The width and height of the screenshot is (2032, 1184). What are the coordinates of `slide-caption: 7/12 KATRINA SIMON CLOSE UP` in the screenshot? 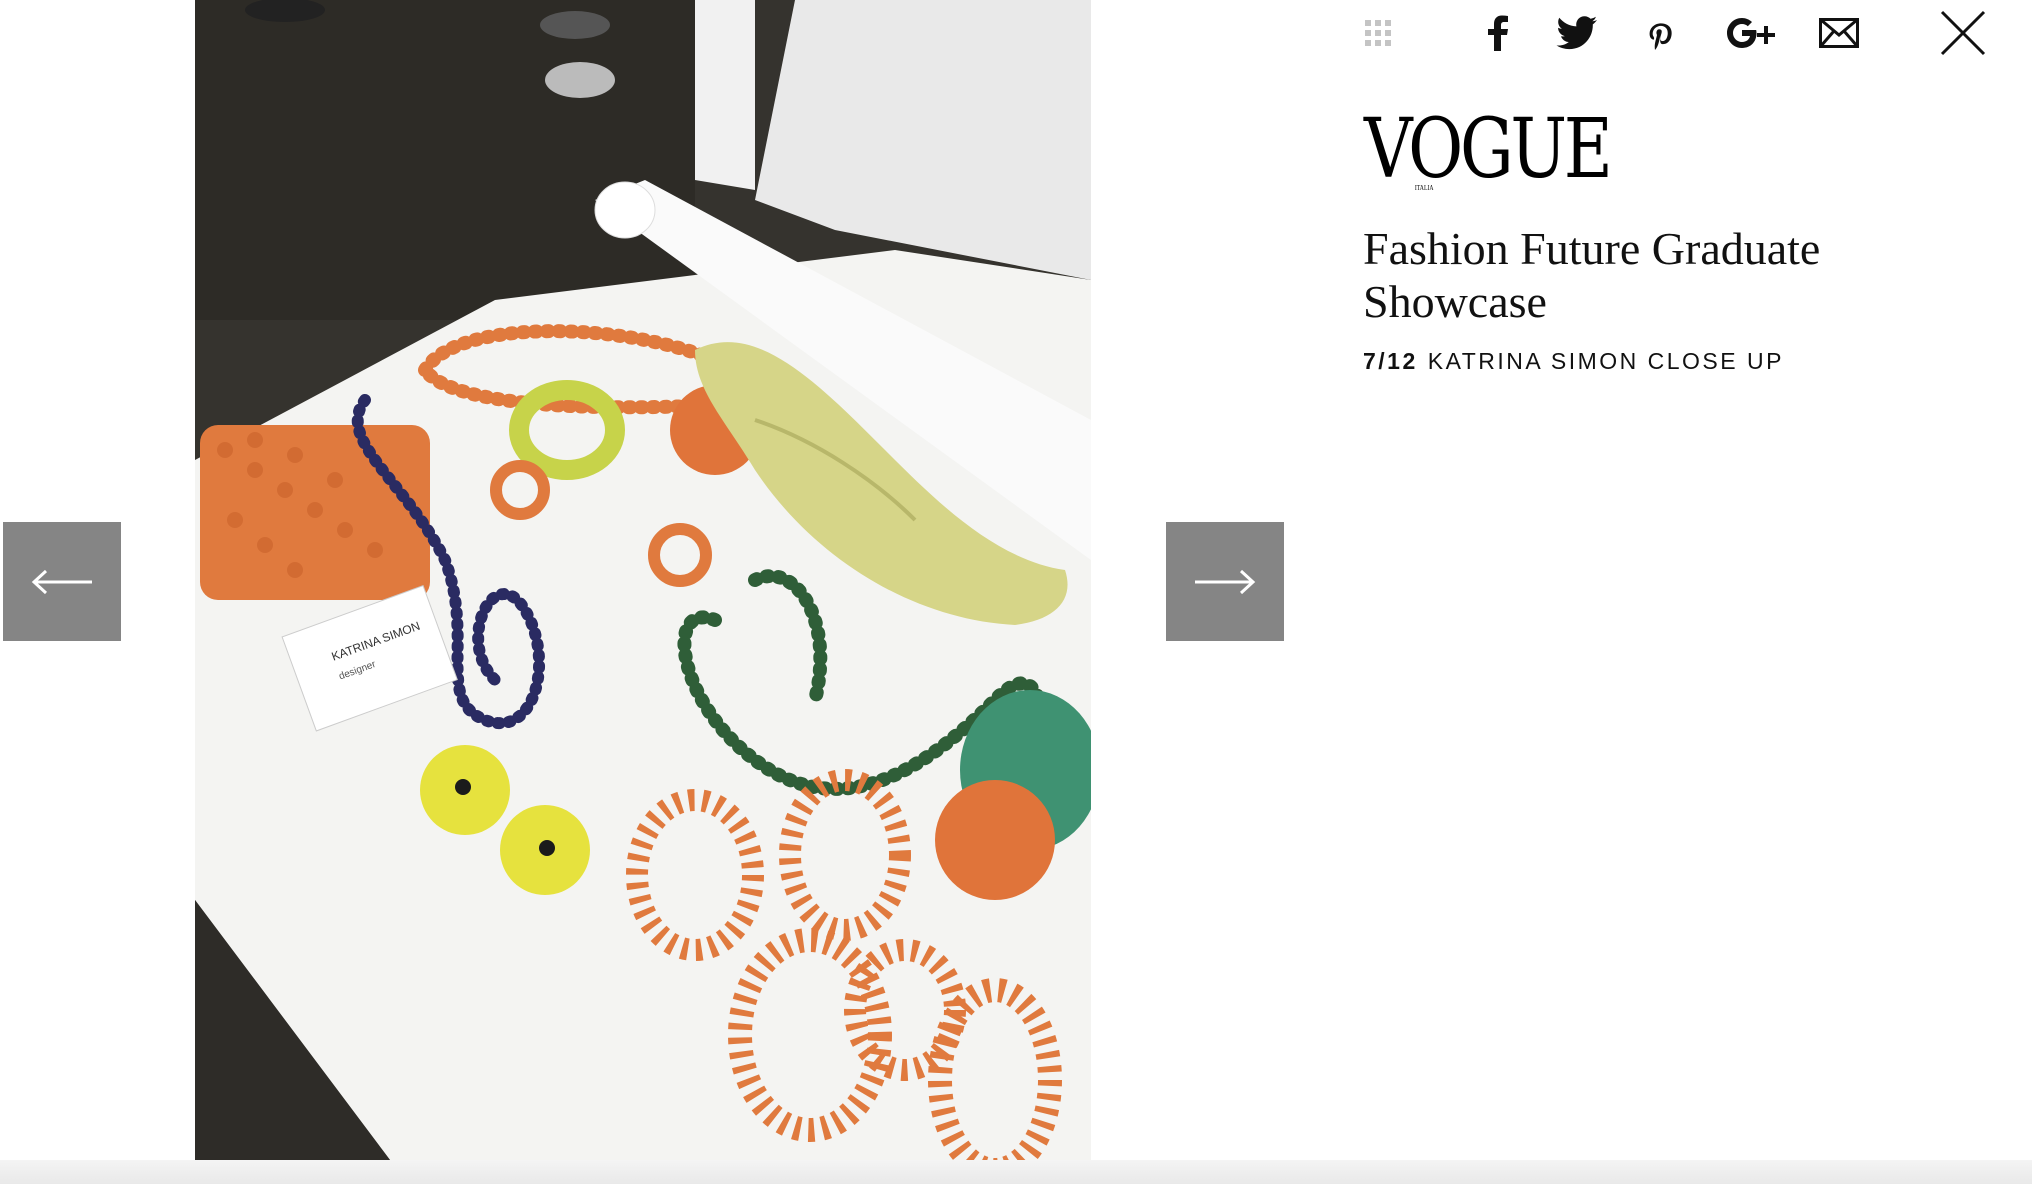 It's located at (1573, 361).